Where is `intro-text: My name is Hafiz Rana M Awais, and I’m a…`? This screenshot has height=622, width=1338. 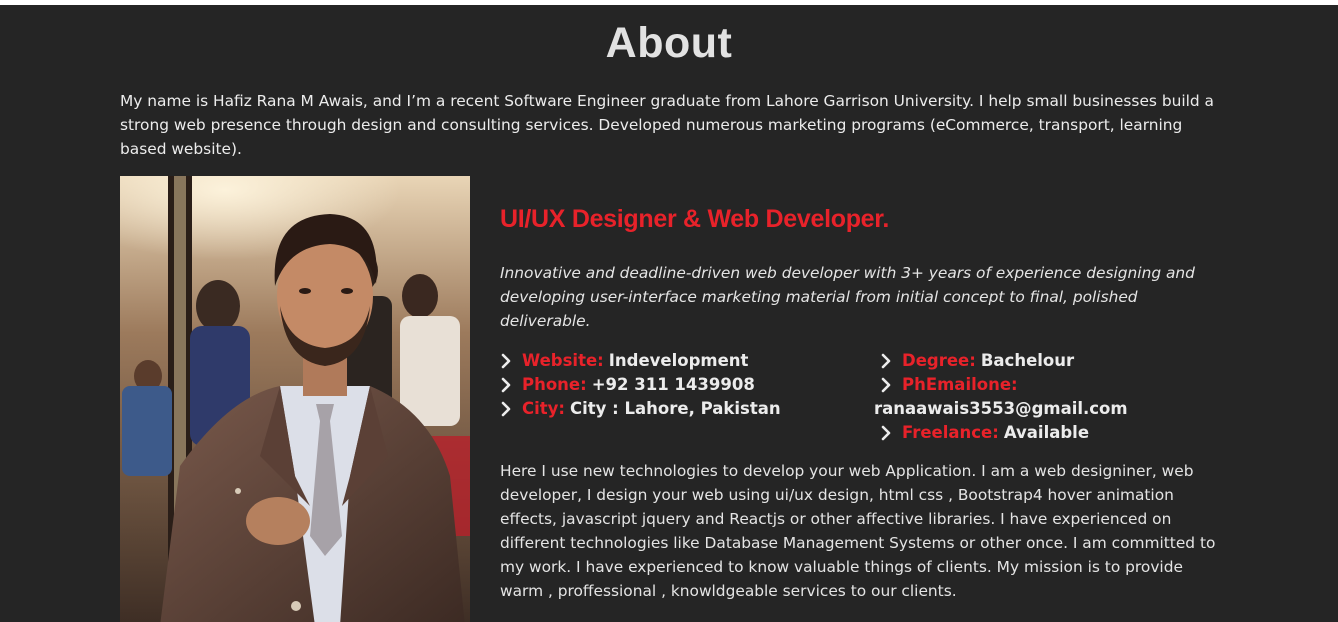
intro-text: My name is Hafiz Rana M Awais, and I’m a… is located at coordinates (667, 125).